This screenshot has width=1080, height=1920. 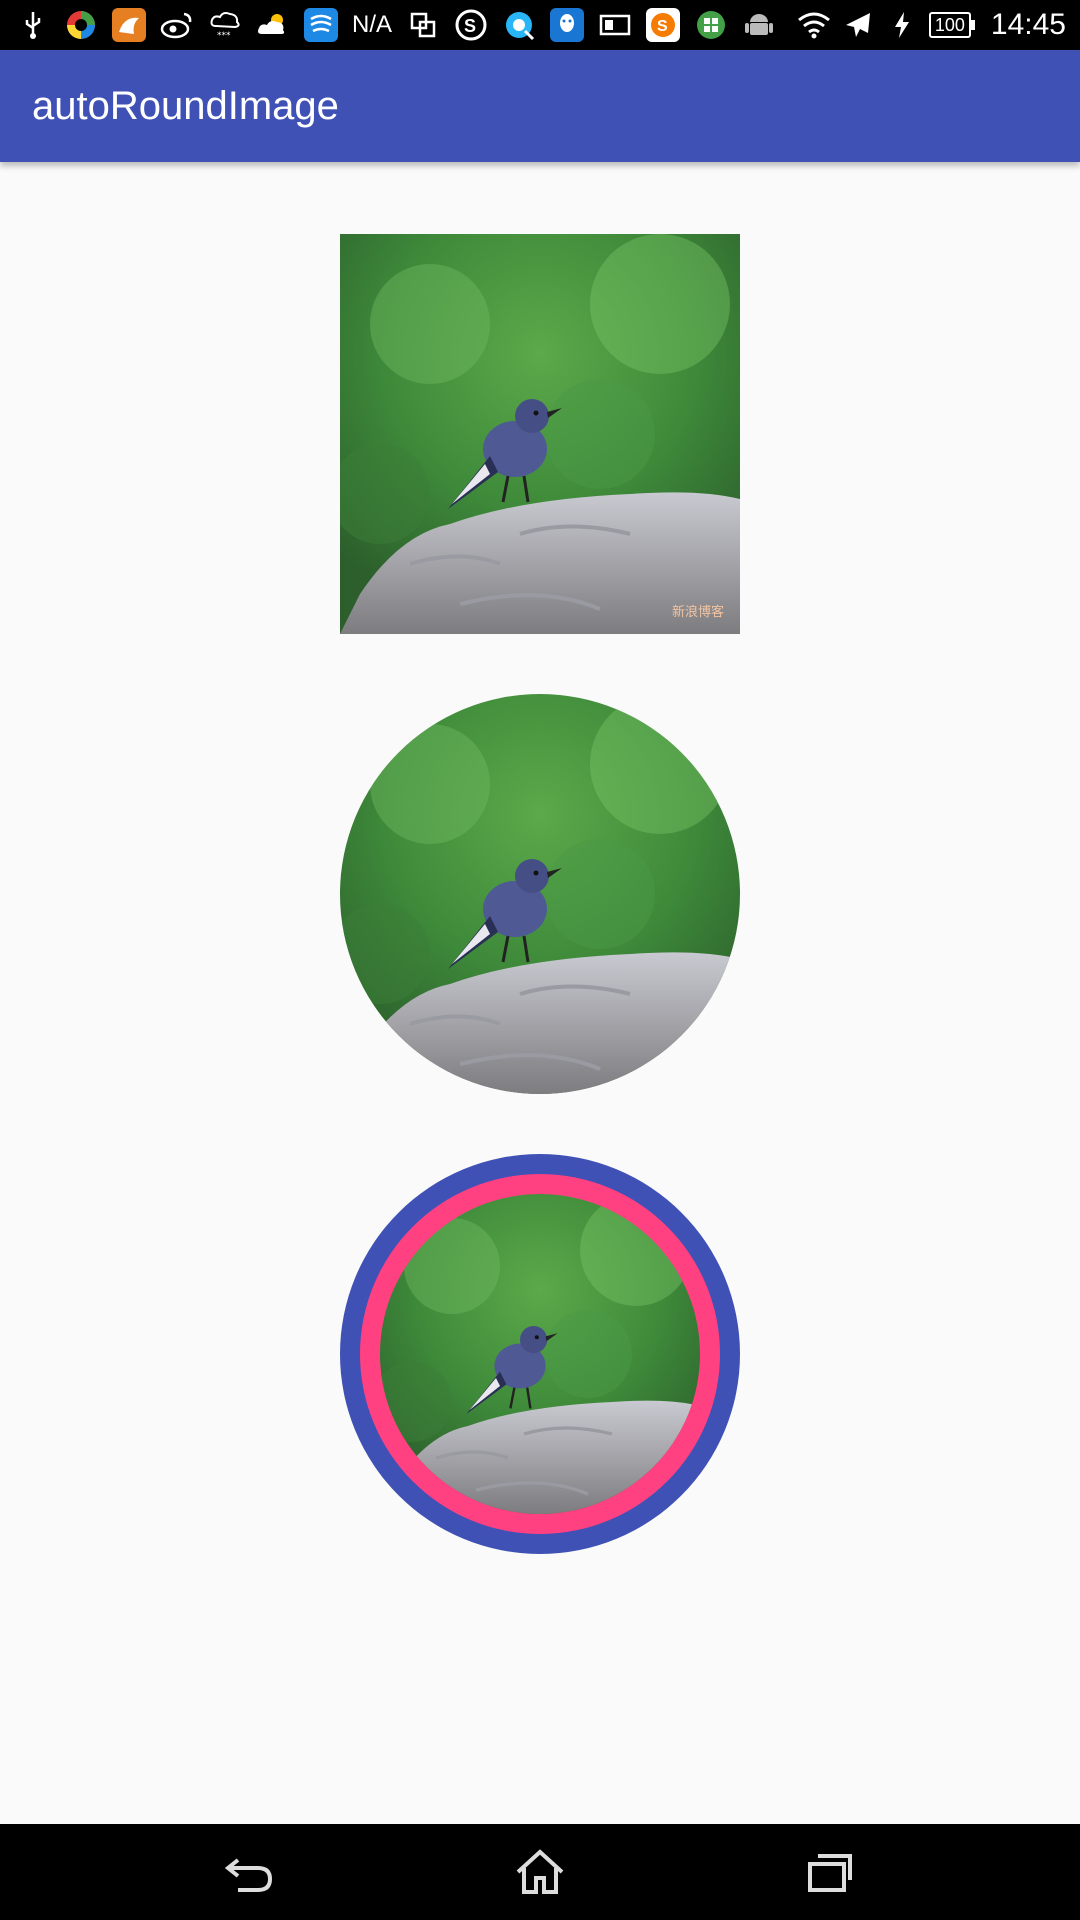 What do you see at coordinates (615, 25) in the screenshot?
I see `card-icon` at bounding box center [615, 25].